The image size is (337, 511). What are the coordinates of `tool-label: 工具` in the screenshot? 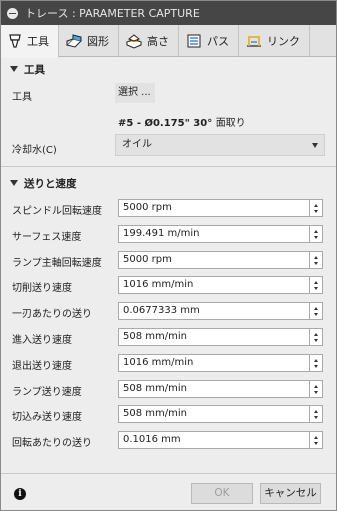 It's located at (22, 97).